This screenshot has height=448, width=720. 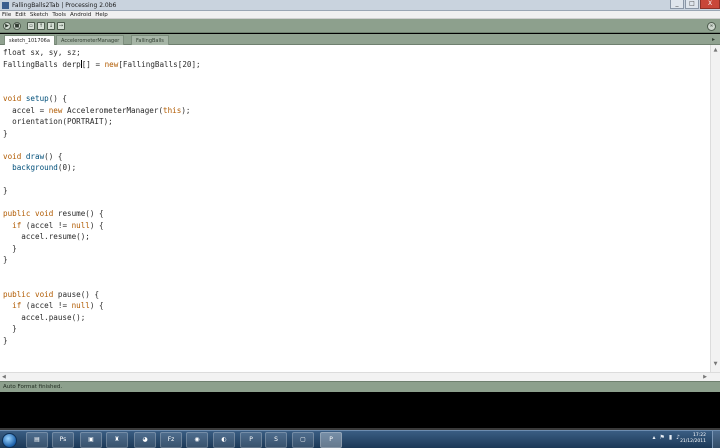 I want to click on skype-icon: S, so click(x=276, y=439).